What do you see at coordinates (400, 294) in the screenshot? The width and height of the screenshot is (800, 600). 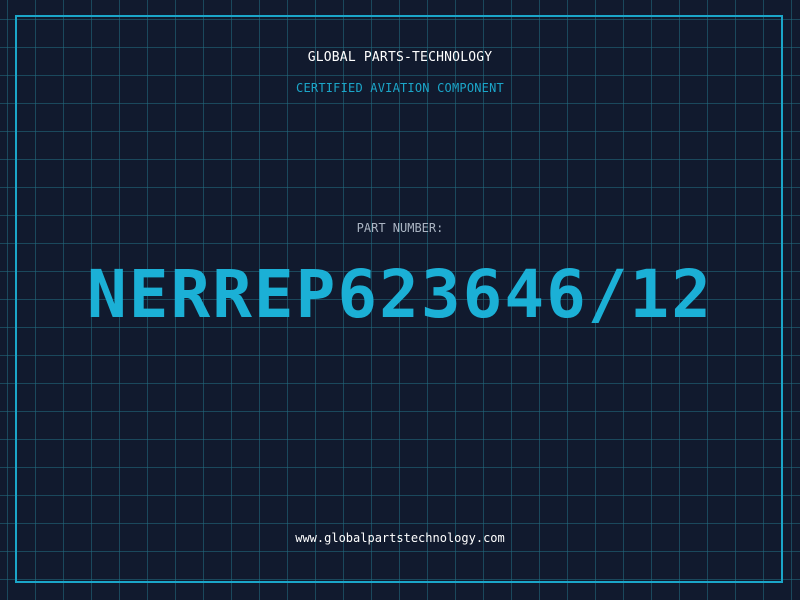 I see `part-number-value: NERREP623646/12` at bounding box center [400, 294].